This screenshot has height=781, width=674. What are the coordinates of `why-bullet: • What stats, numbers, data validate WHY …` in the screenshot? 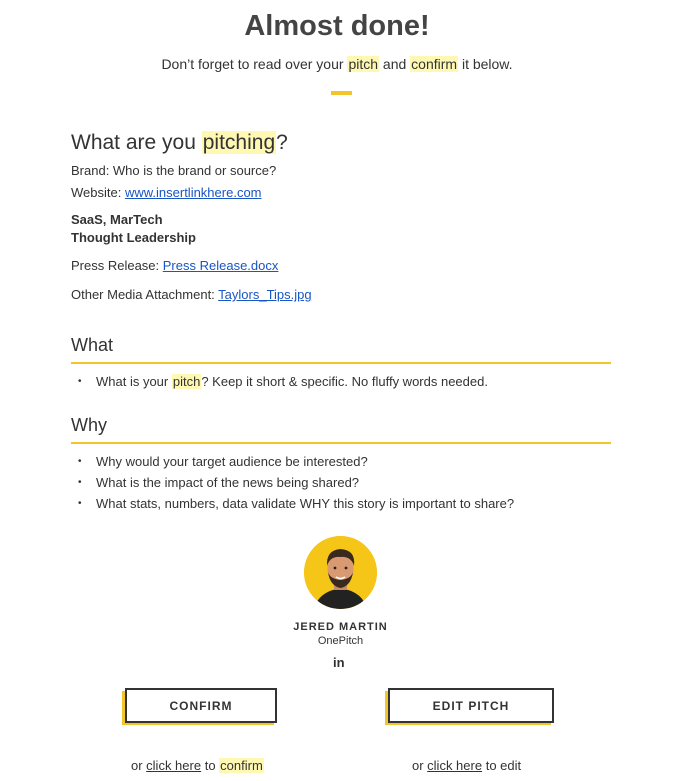 It's located at (296, 503).